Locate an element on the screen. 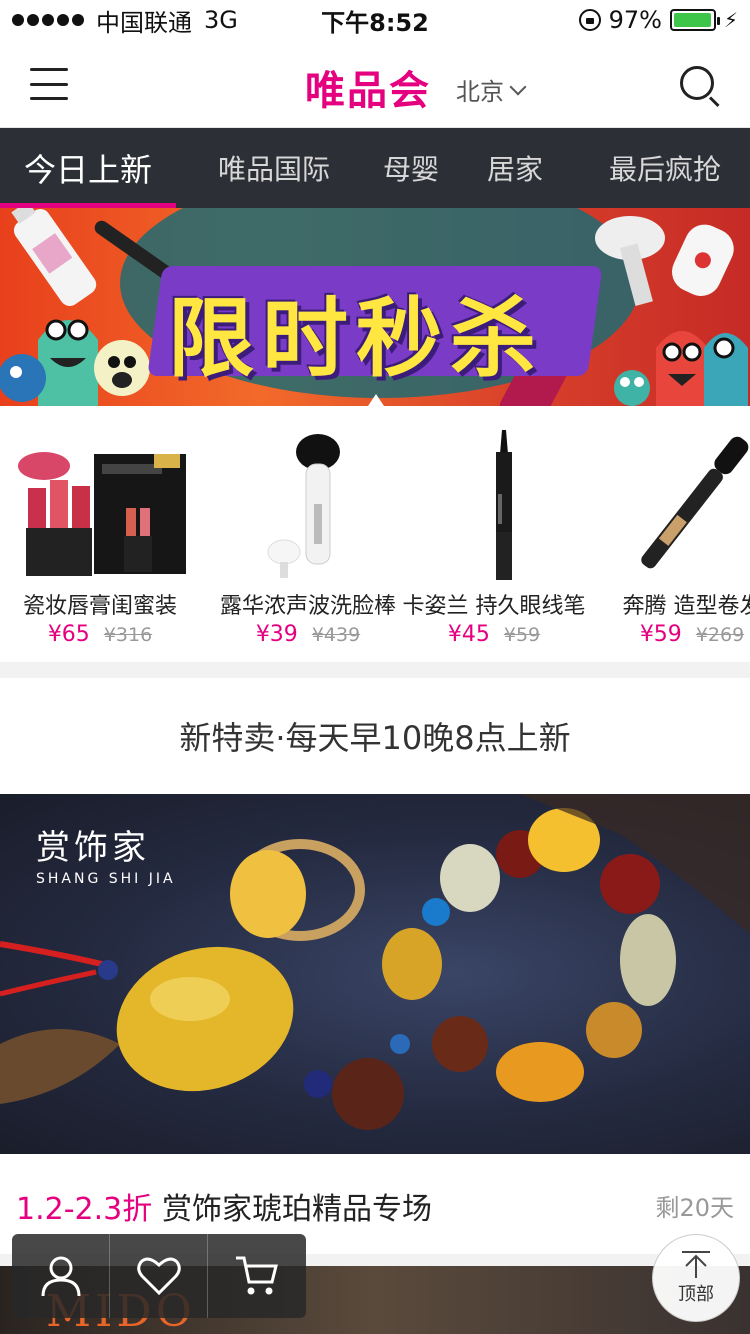 This screenshot has width=750, height=1334. eyeliner-image is located at coordinates (504, 505).